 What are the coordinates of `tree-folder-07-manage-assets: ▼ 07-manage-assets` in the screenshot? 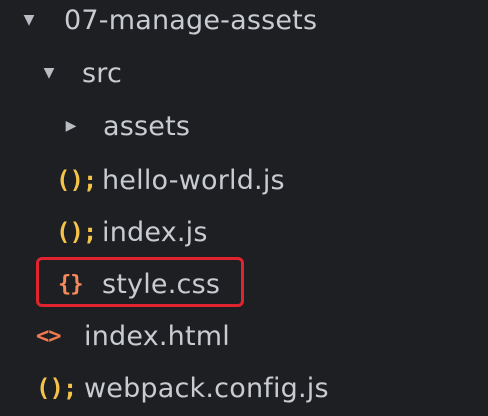 It's located at (169, 23).